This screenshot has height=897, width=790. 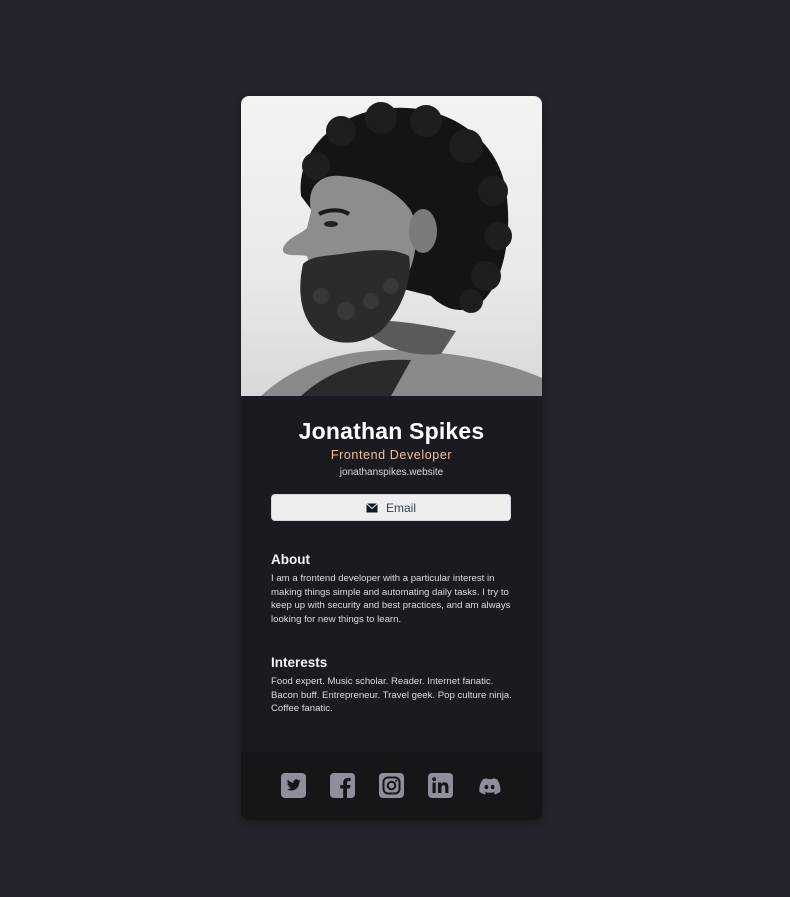 What do you see at coordinates (293, 785) in the screenshot?
I see `twitter-icon` at bounding box center [293, 785].